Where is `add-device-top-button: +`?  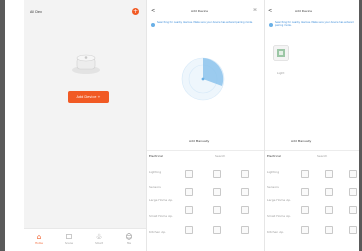 add-device-top-button: + is located at coordinates (135, 11).